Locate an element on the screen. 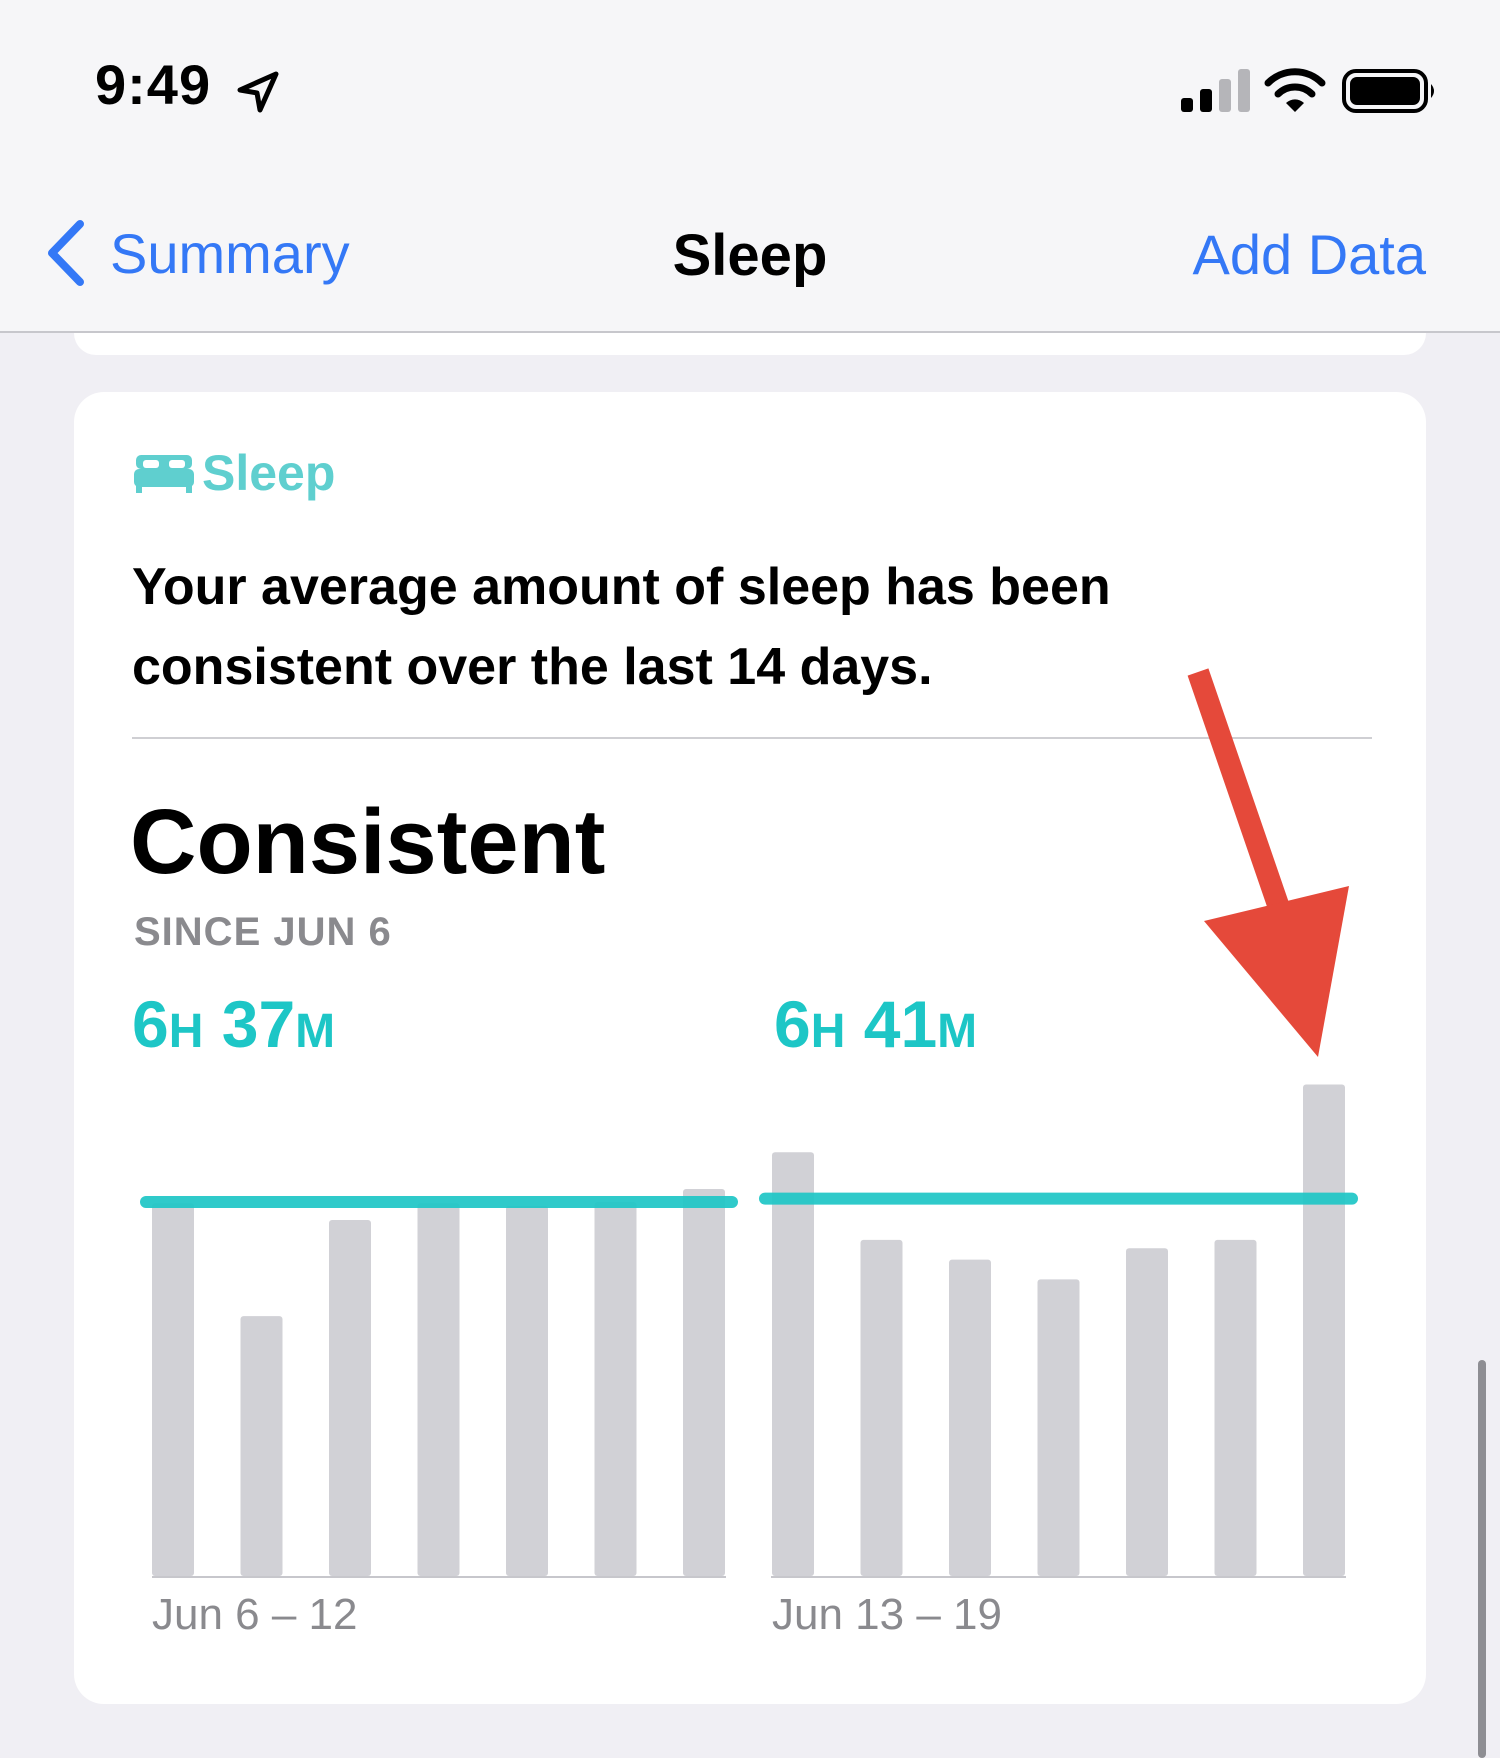  status-bar: 9:49 is located at coordinates (750, 85).